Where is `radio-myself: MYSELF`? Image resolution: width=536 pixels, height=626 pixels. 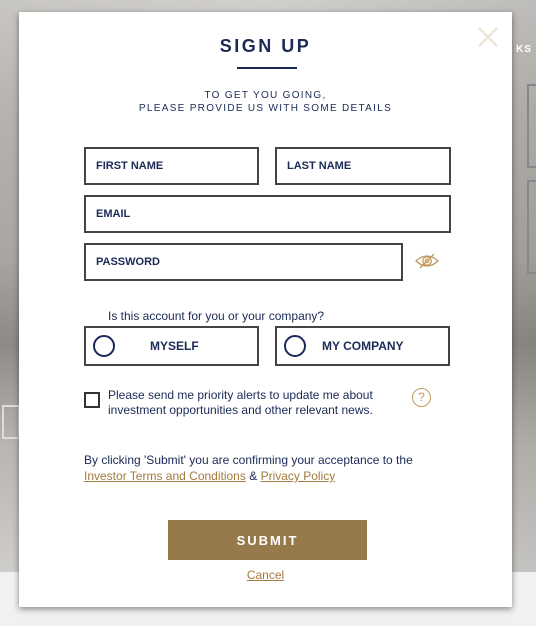
radio-myself: MYSELF is located at coordinates (171, 346).